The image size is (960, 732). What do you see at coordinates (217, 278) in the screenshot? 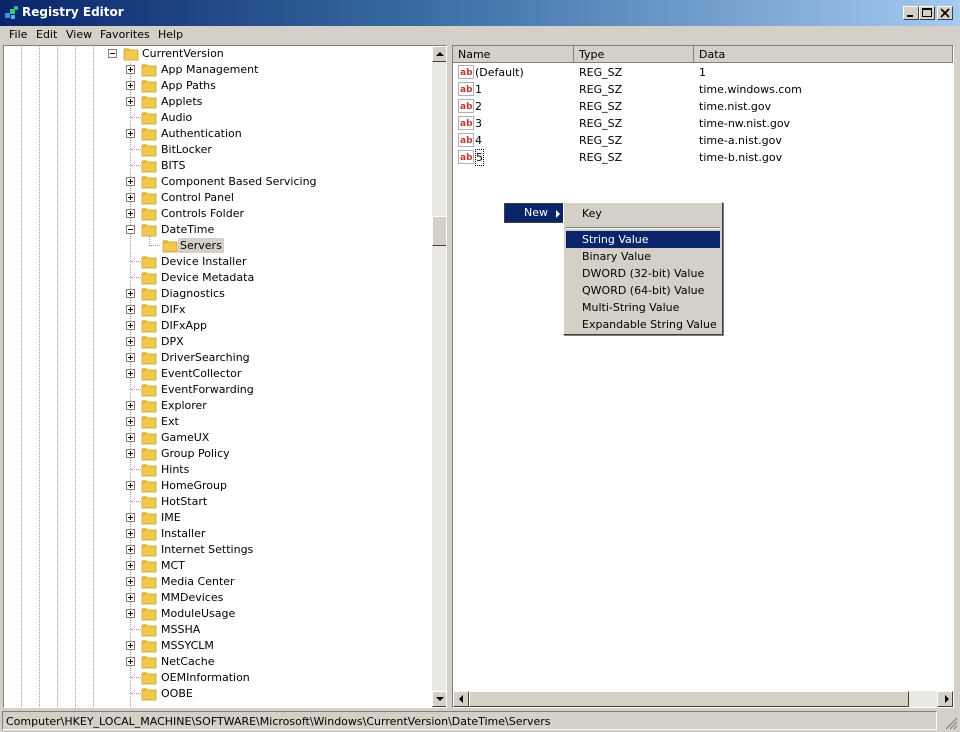
I see `tree-node-device-metadata: Device Metadata` at bounding box center [217, 278].